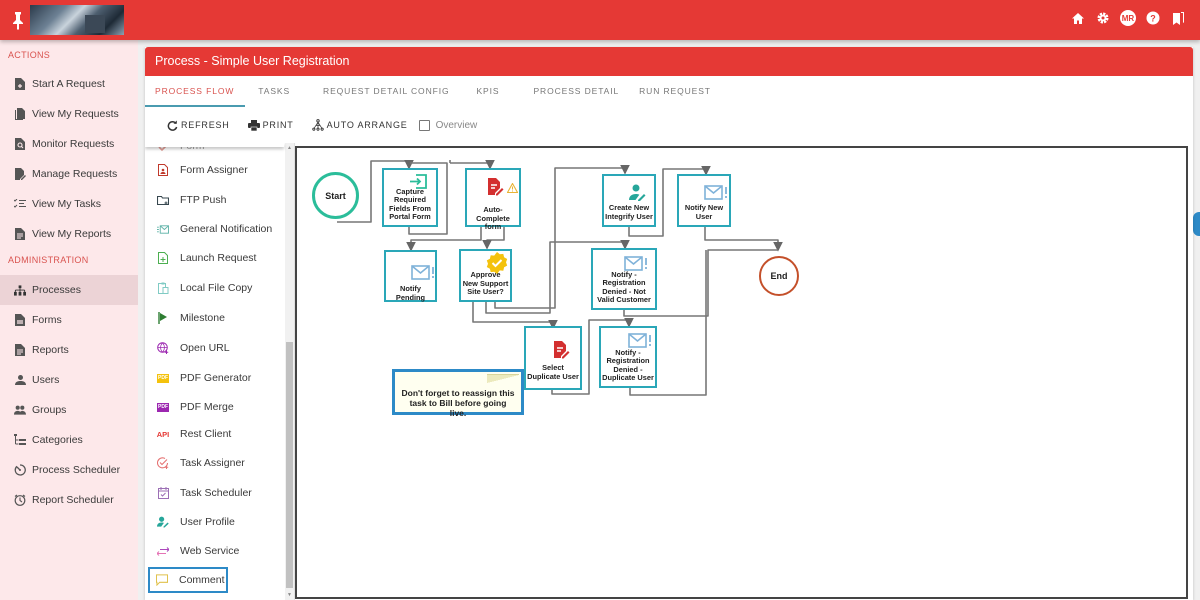 This screenshot has width=1200, height=600. What do you see at coordinates (219, 407) in the screenshot?
I see `palette-item-pdf-merge: PDF PDF Merge` at bounding box center [219, 407].